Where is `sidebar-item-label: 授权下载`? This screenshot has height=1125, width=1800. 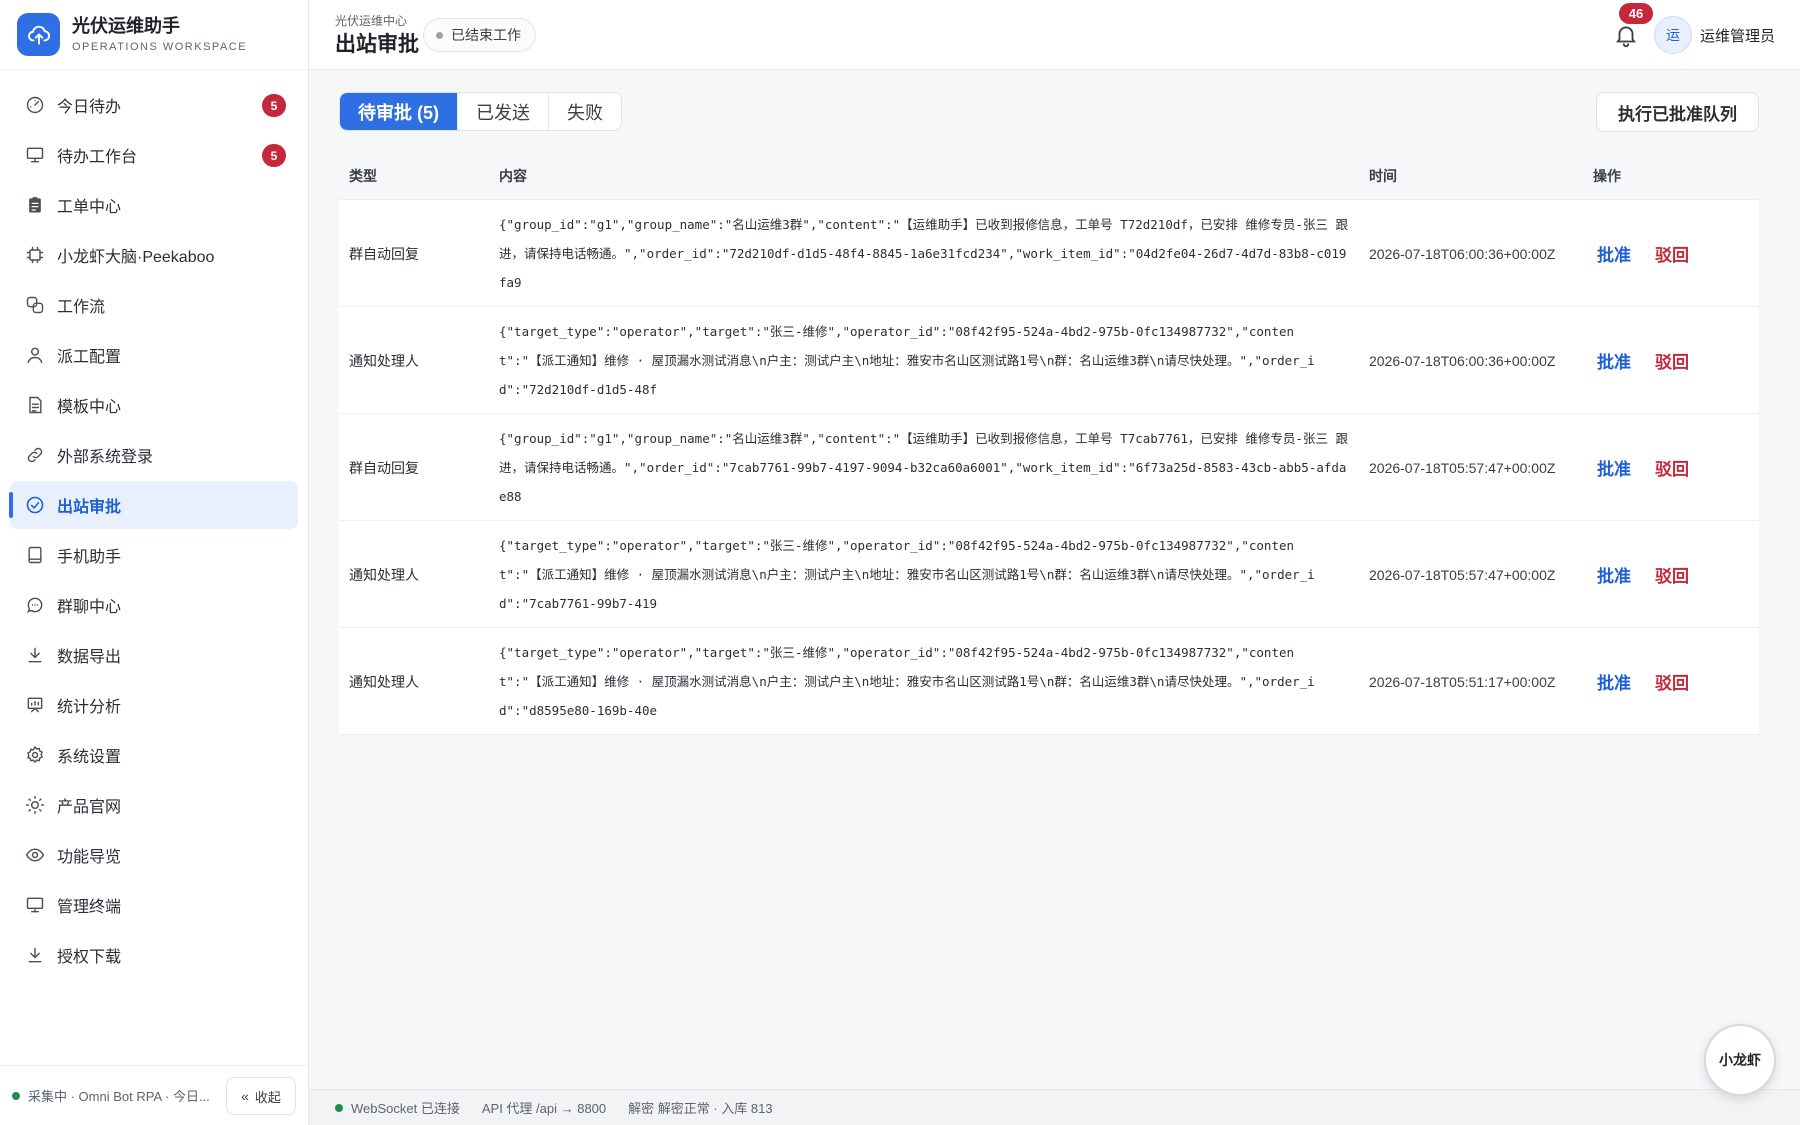
sidebar-item-label: 授权下载 is located at coordinates (89, 957).